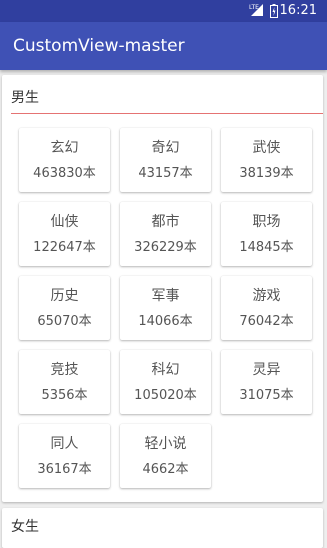 This screenshot has width=327, height=548. What do you see at coordinates (165, 444) in the screenshot?
I see `category-name: 轻小说` at bounding box center [165, 444].